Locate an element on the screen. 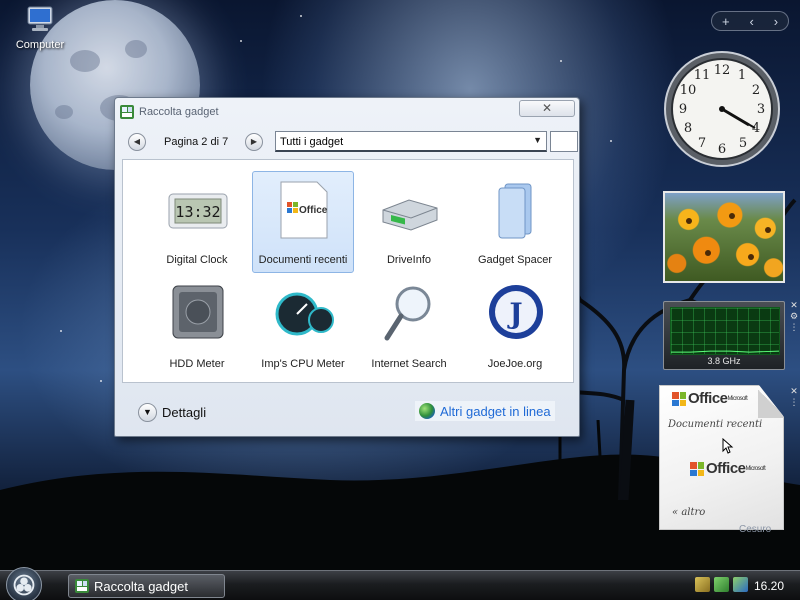 The image size is (800, 600). svg-text: 10 is located at coordinates (688, 90).